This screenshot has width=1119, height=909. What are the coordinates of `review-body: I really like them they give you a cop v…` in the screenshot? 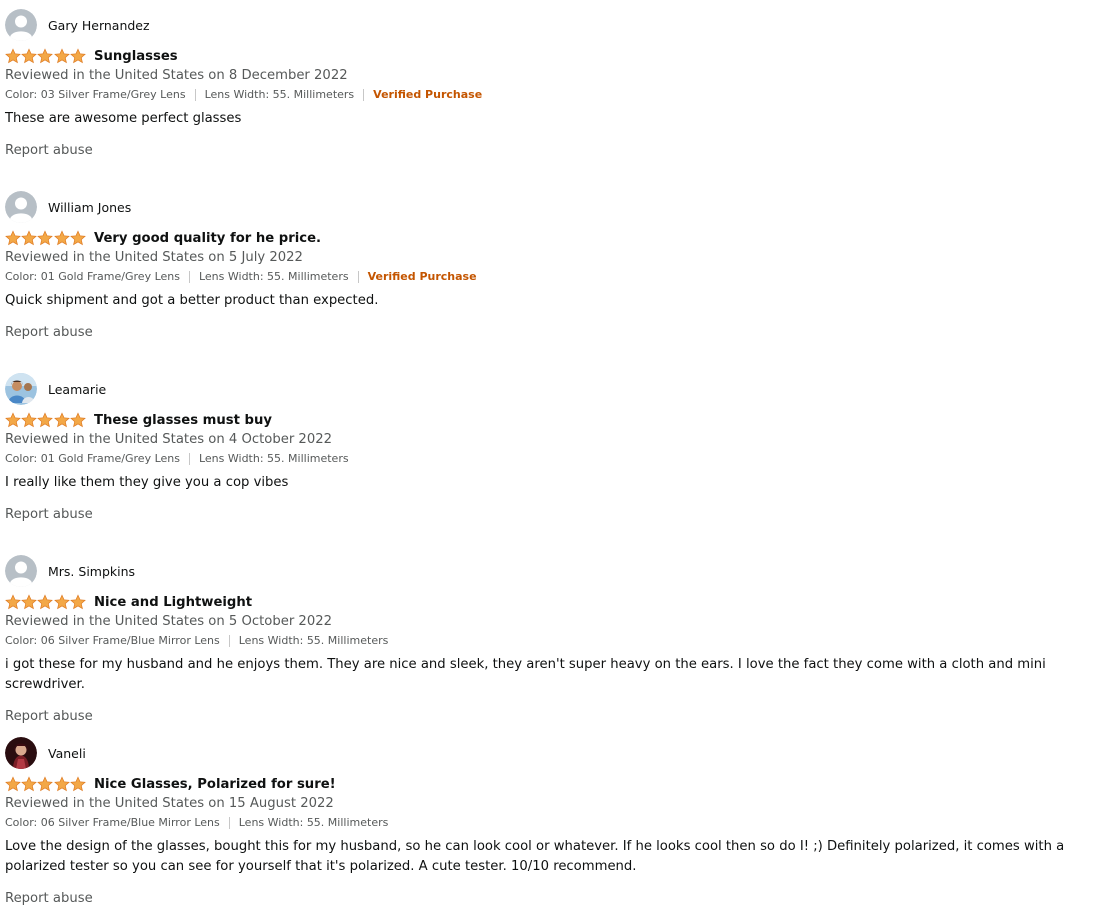 It's located at (147, 482).